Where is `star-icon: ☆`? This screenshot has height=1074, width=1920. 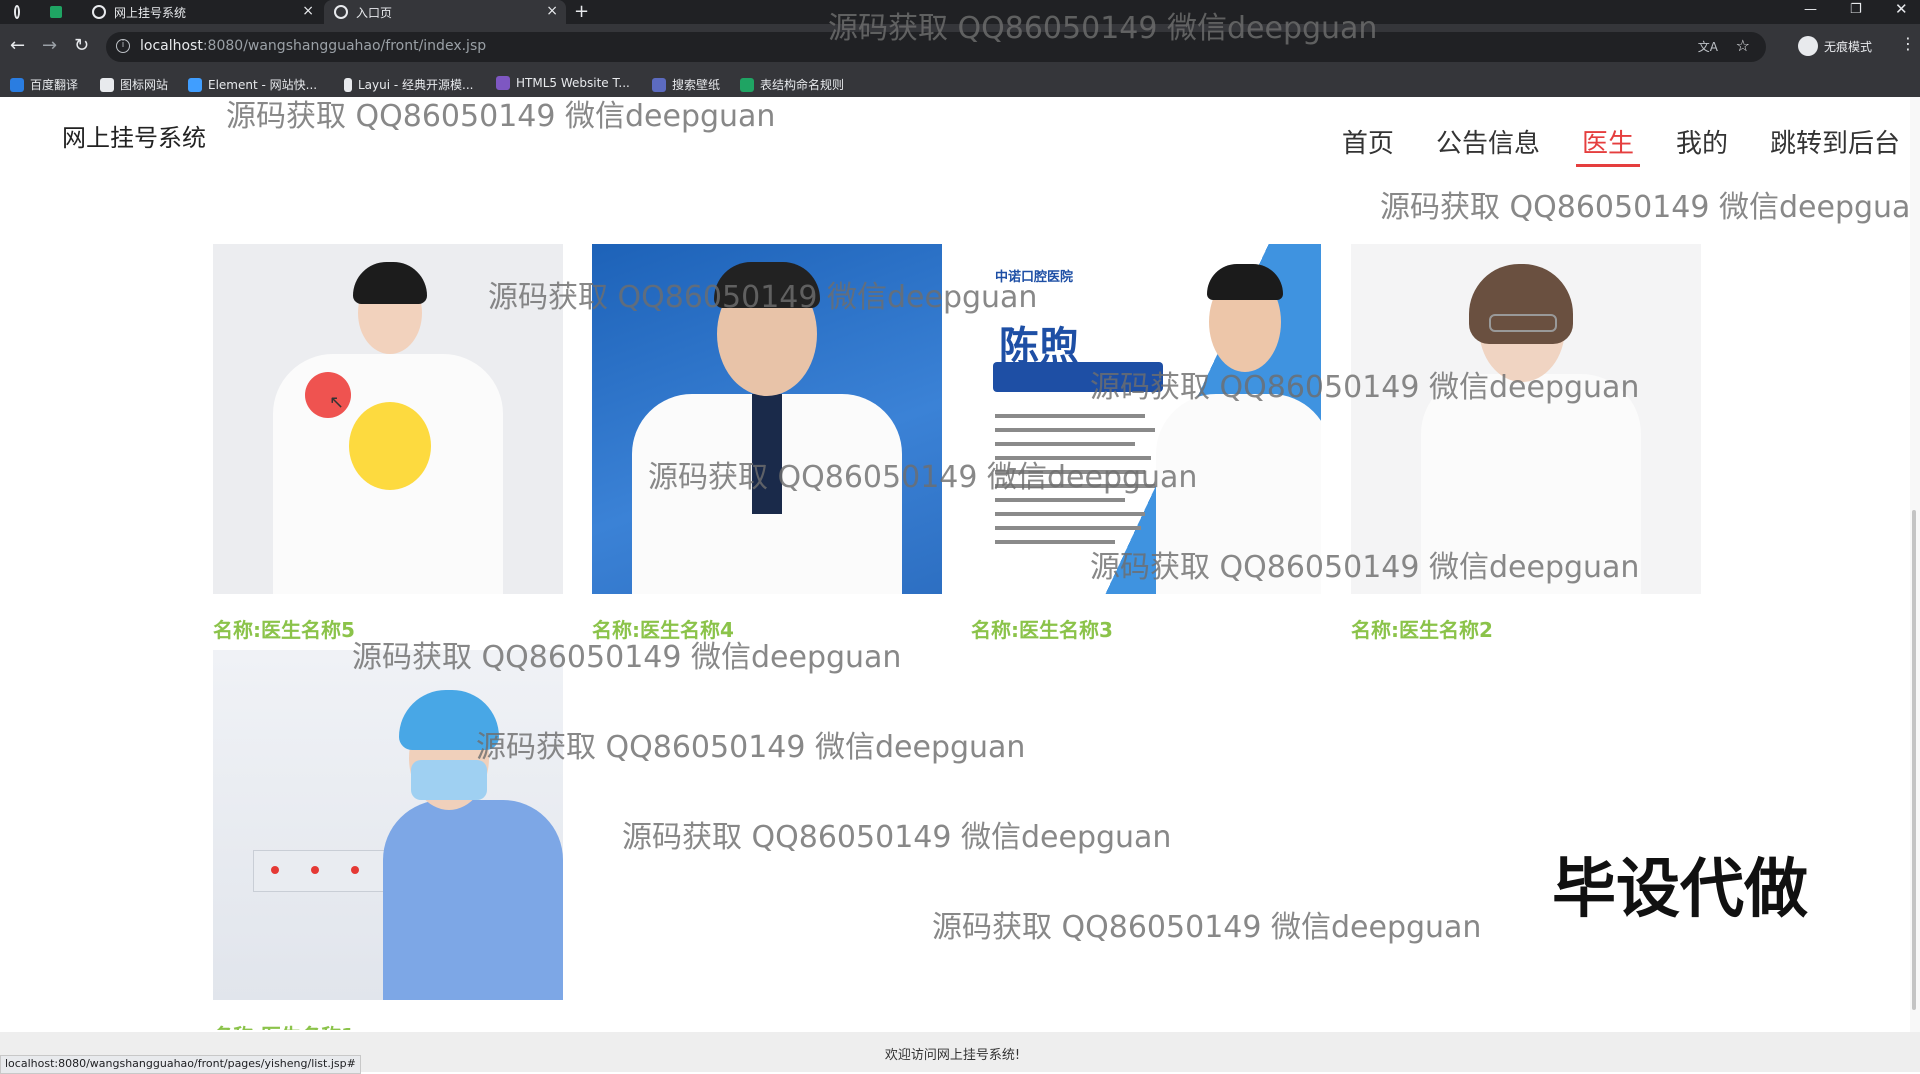
star-icon: ☆ is located at coordinates (1743, 45).